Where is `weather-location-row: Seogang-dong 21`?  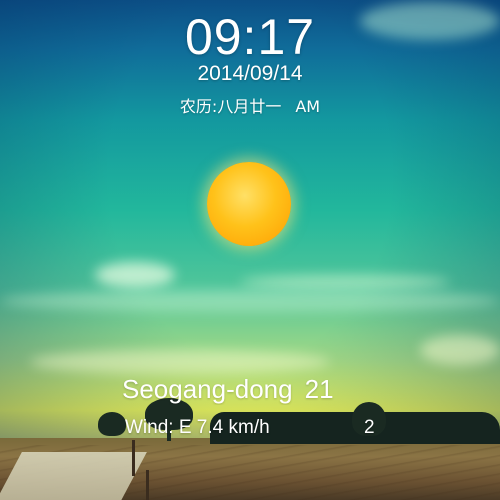
weather-location-row: Seogang-dong 21 is located at coordinates (311, 389).